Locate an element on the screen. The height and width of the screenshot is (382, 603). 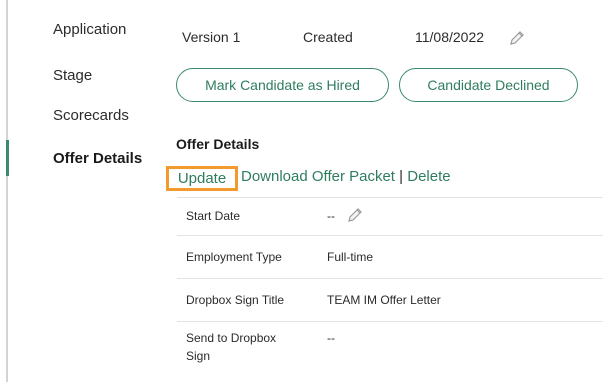
table-row: Employment Type Full-time is located at coordinates (390, 257).